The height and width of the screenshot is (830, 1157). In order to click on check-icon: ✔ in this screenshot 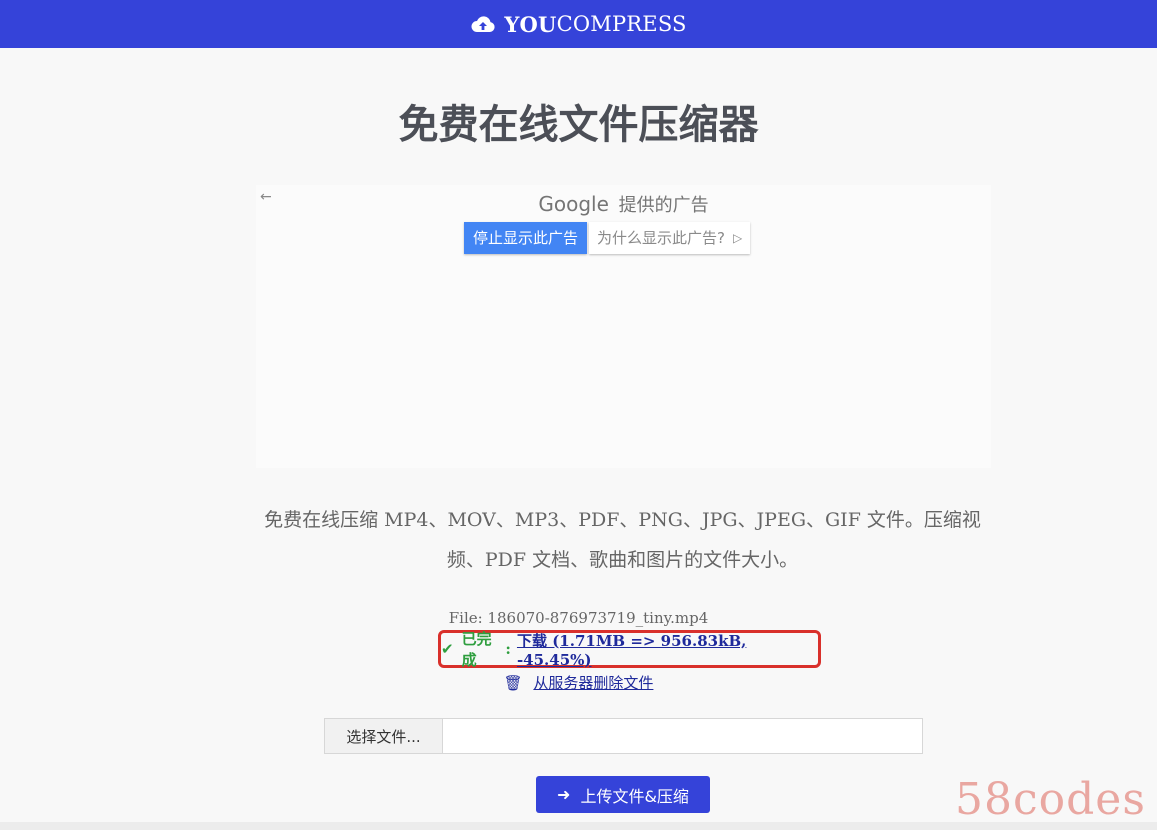, I will do `click(447, 649)`.